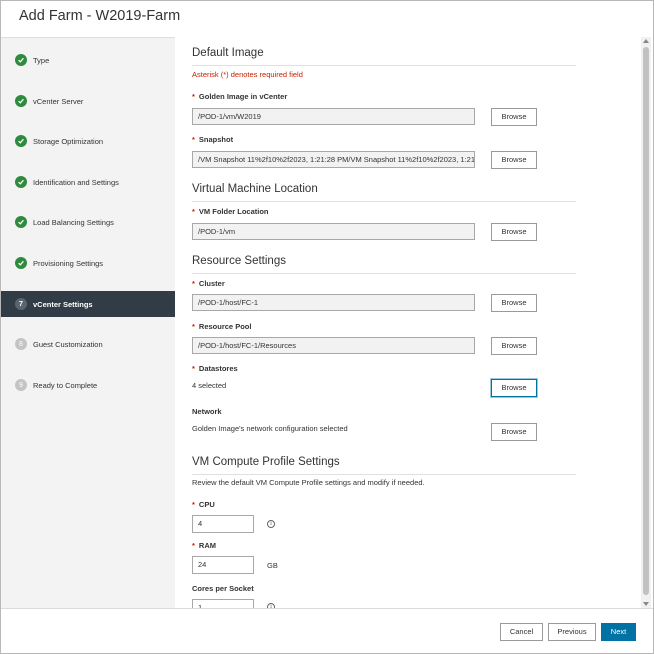 The image size is (654, 654). What do you see at coordinates (68, 141) in the screenshot?
I see `step-label: Storage Optimization` at bounding box center [68, 141].